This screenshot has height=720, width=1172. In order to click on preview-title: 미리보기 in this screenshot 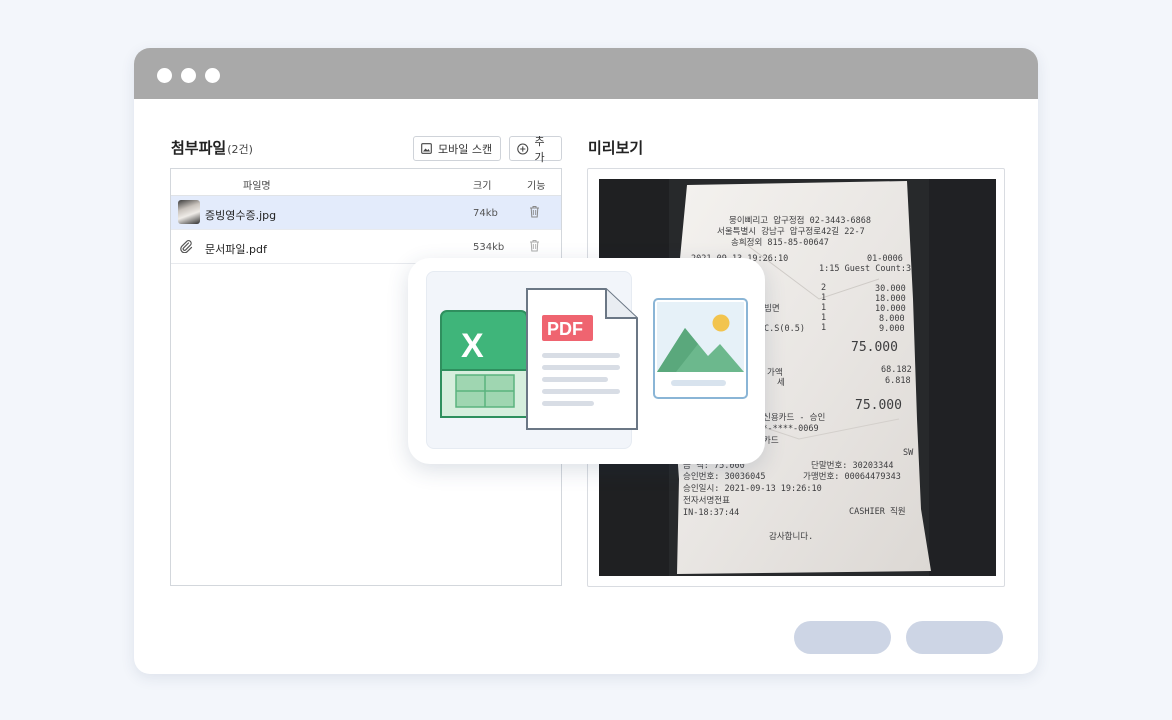, I will do `click(616, 148)`.